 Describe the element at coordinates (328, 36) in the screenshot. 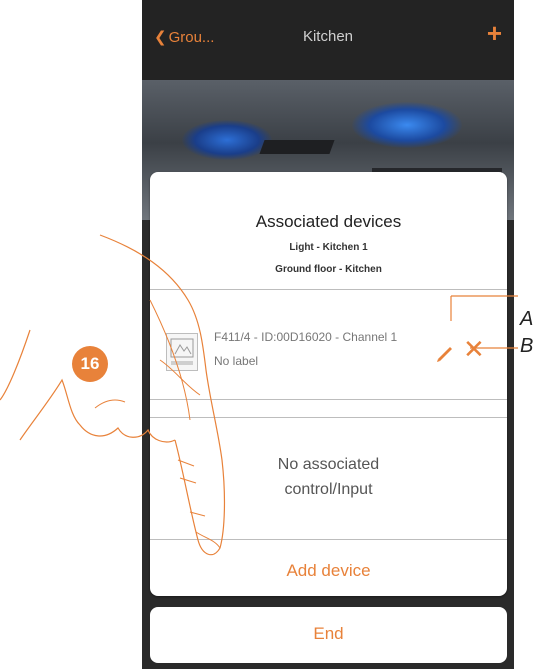

I see `page-title: Kitchen` at that location.